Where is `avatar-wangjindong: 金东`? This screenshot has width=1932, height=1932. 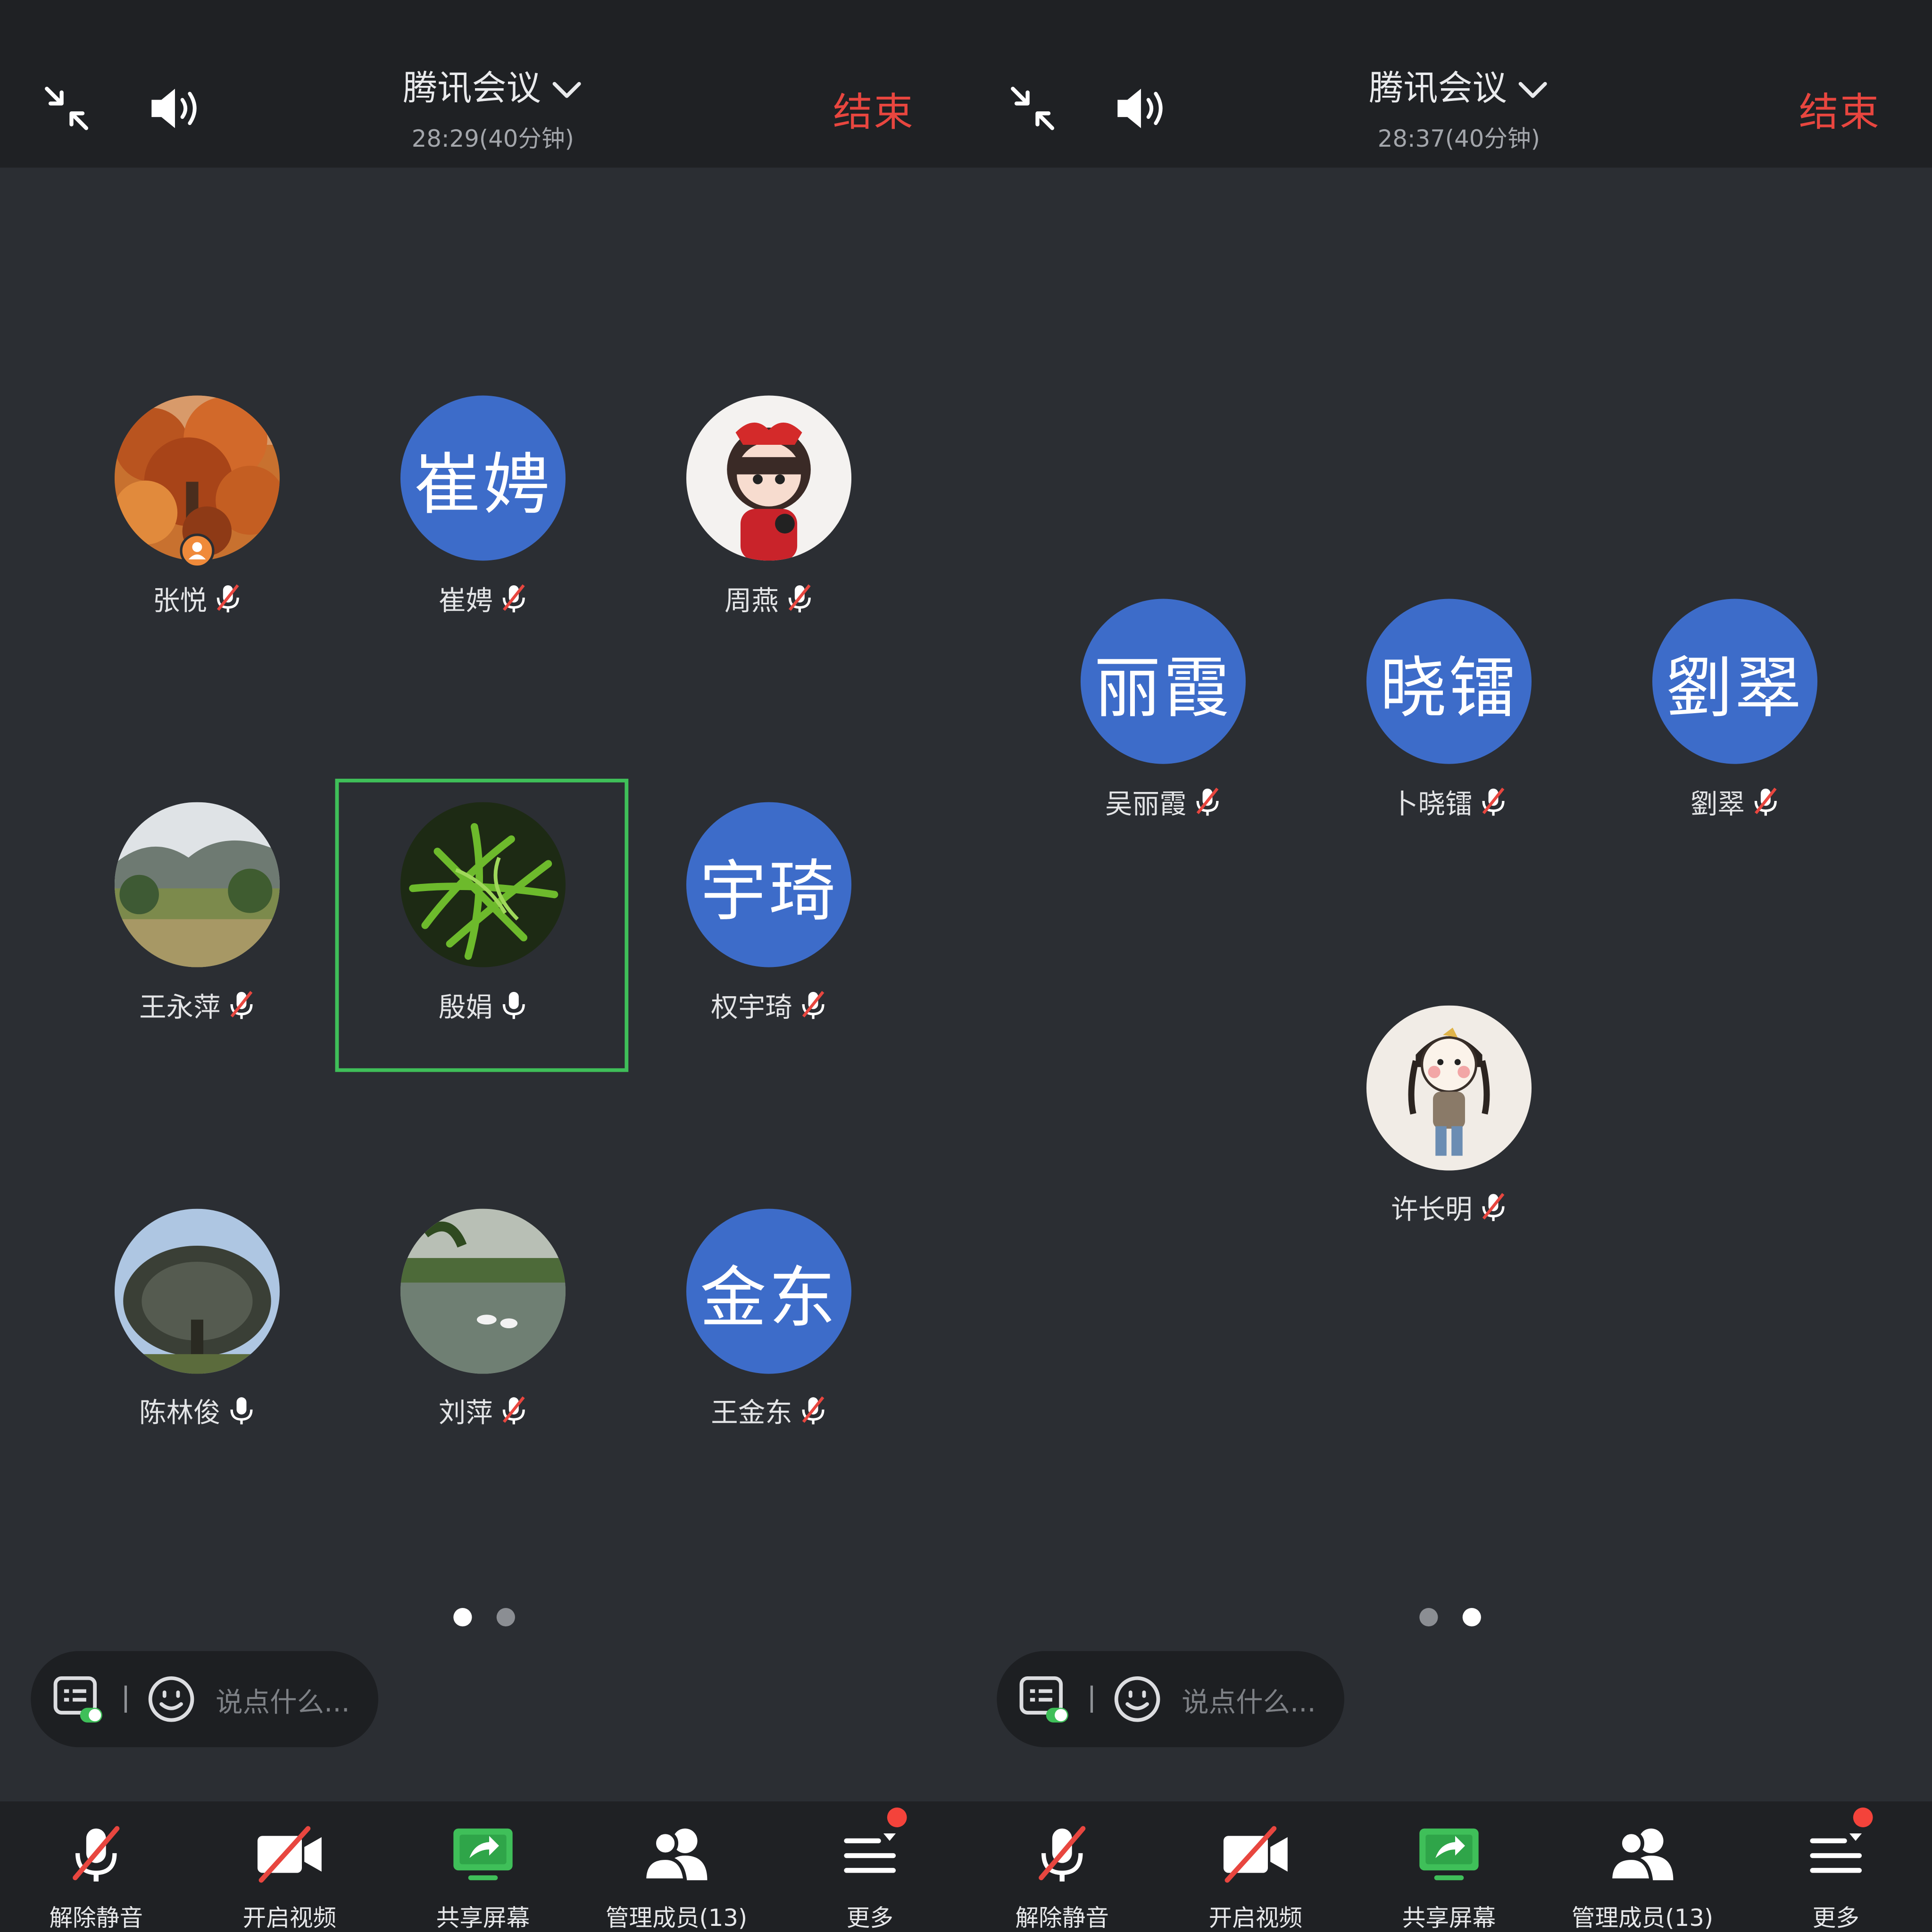 avatar-wangjindong: 金东 is located at coordinates (769, 1291).